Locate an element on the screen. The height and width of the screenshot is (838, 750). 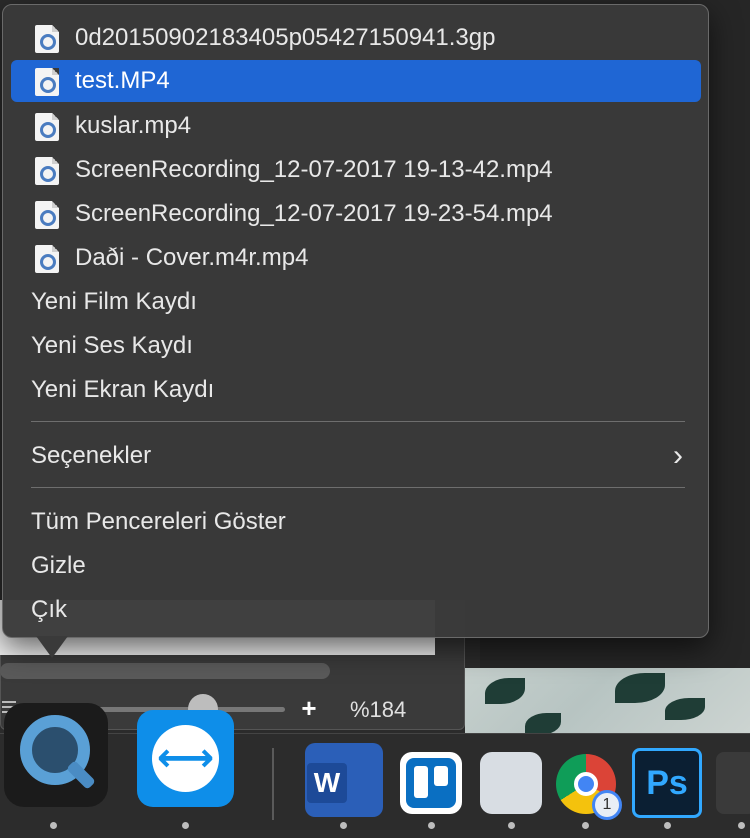
recent-file-label: 0d20150902183405p05427150941.3gp is located at coordinates (285, 37).